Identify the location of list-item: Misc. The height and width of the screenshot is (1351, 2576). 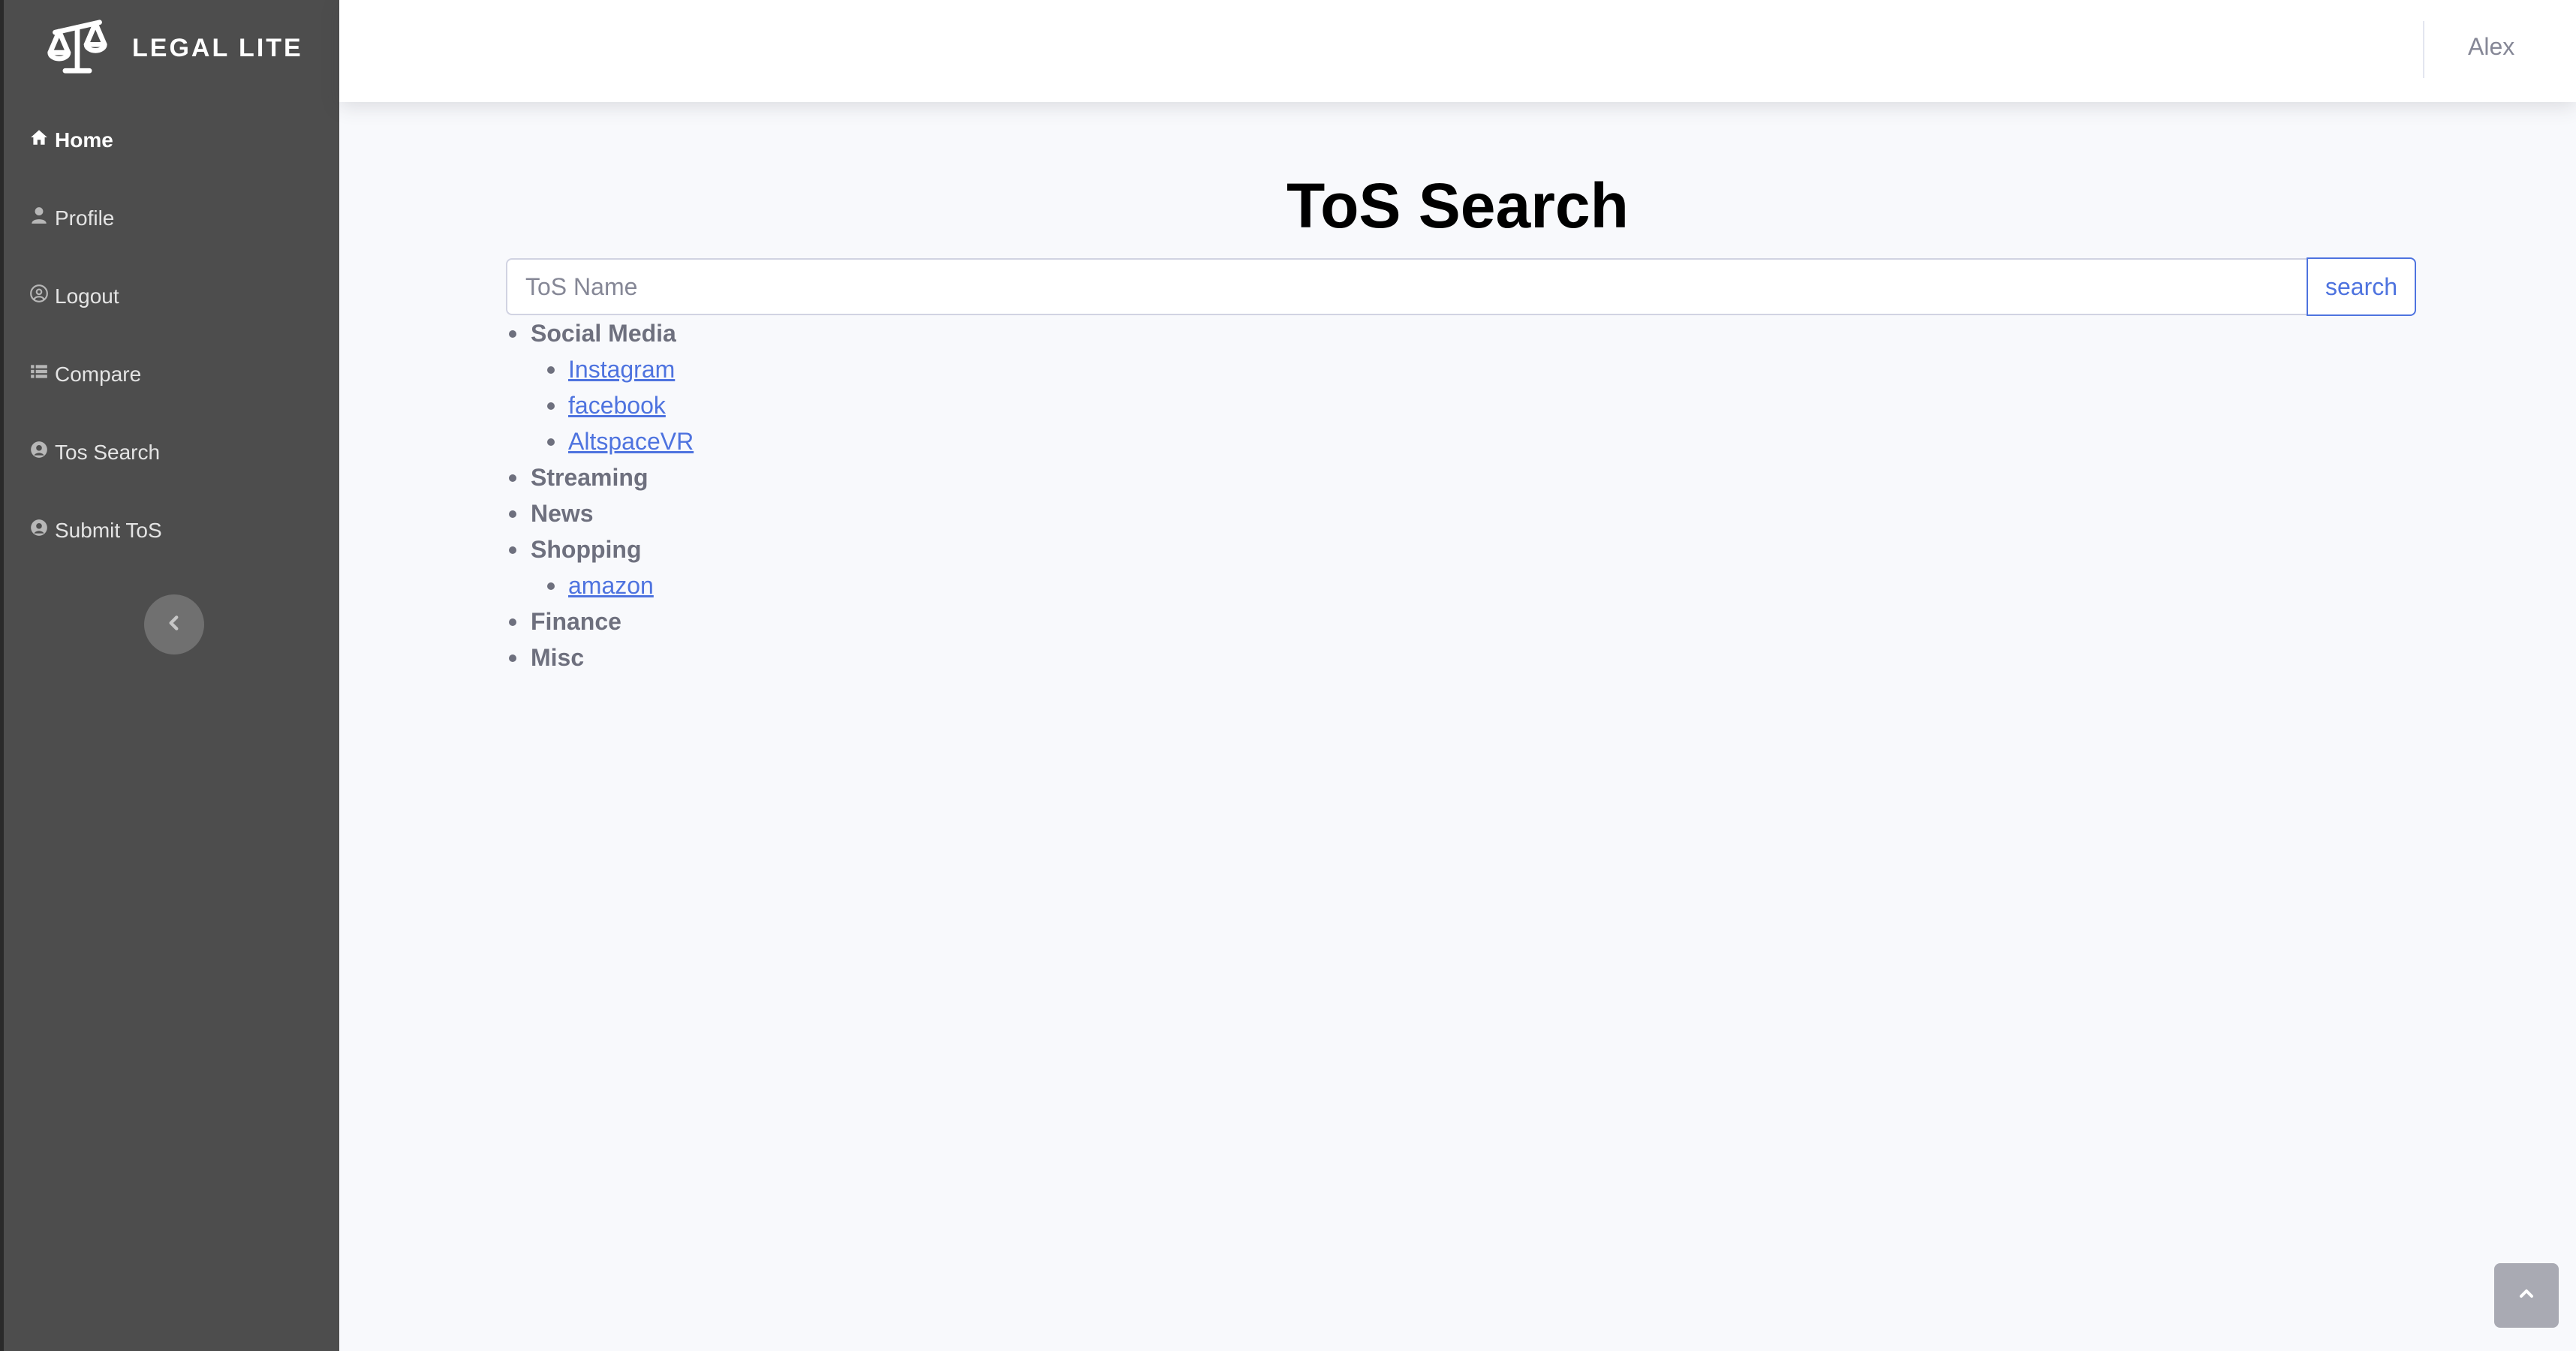
(600, 657).